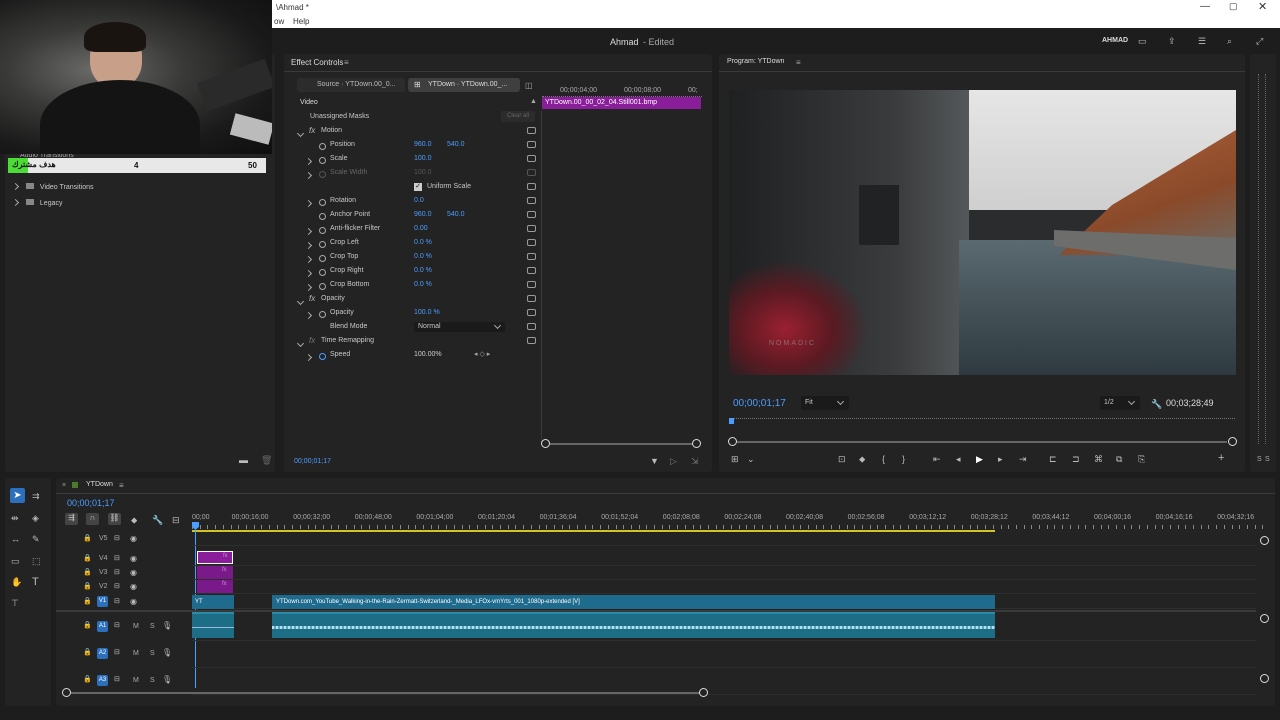 The width and height of the screenshot is (1280, 720). Describe the element at coordinates (317, 62) in the screenshot. I see `effect-controls-title: Effect Controls` at that location.